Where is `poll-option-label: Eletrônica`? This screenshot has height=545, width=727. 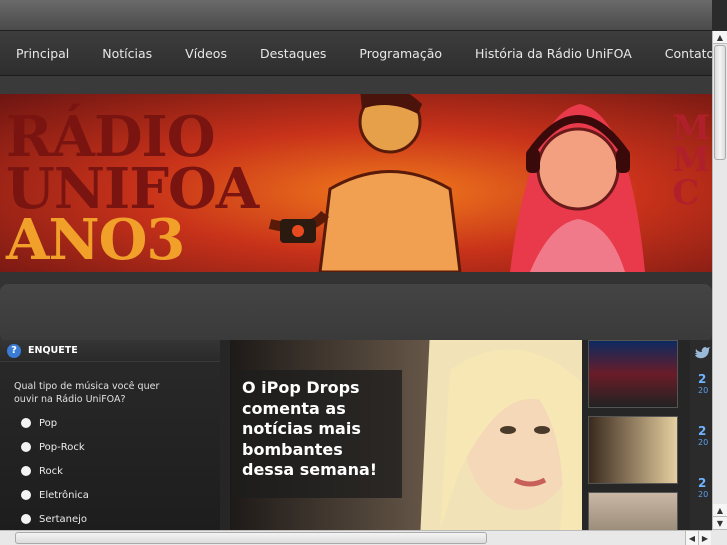
poll-option-label: Eletrônica is located at coordinates (64, 495).